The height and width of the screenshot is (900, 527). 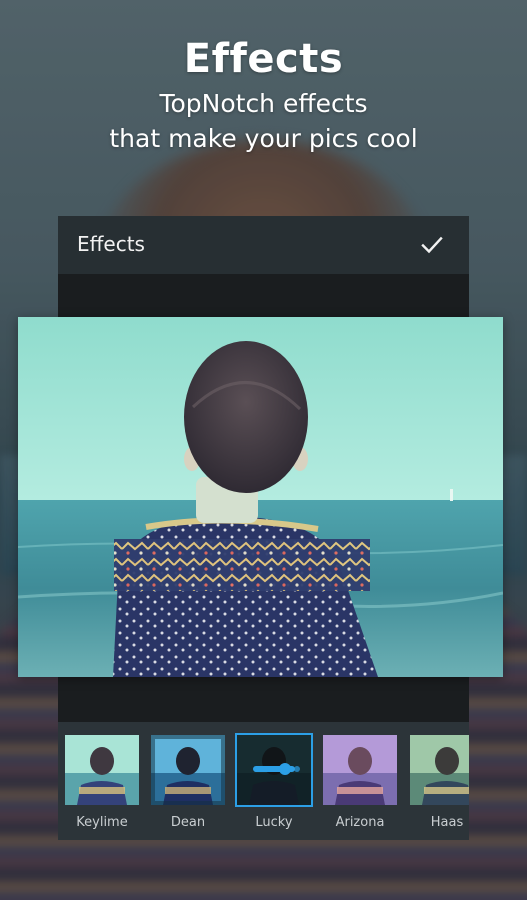 I want to click on promo-subtitle-line-1: TopNotch effects, so click(x=263, y=103).